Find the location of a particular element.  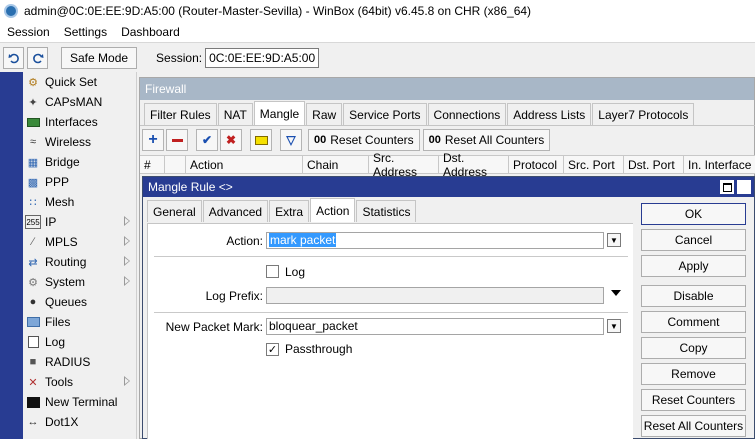

reset-all-counters-button: 00 Reset All Counters is located at coordinates (486, 140).